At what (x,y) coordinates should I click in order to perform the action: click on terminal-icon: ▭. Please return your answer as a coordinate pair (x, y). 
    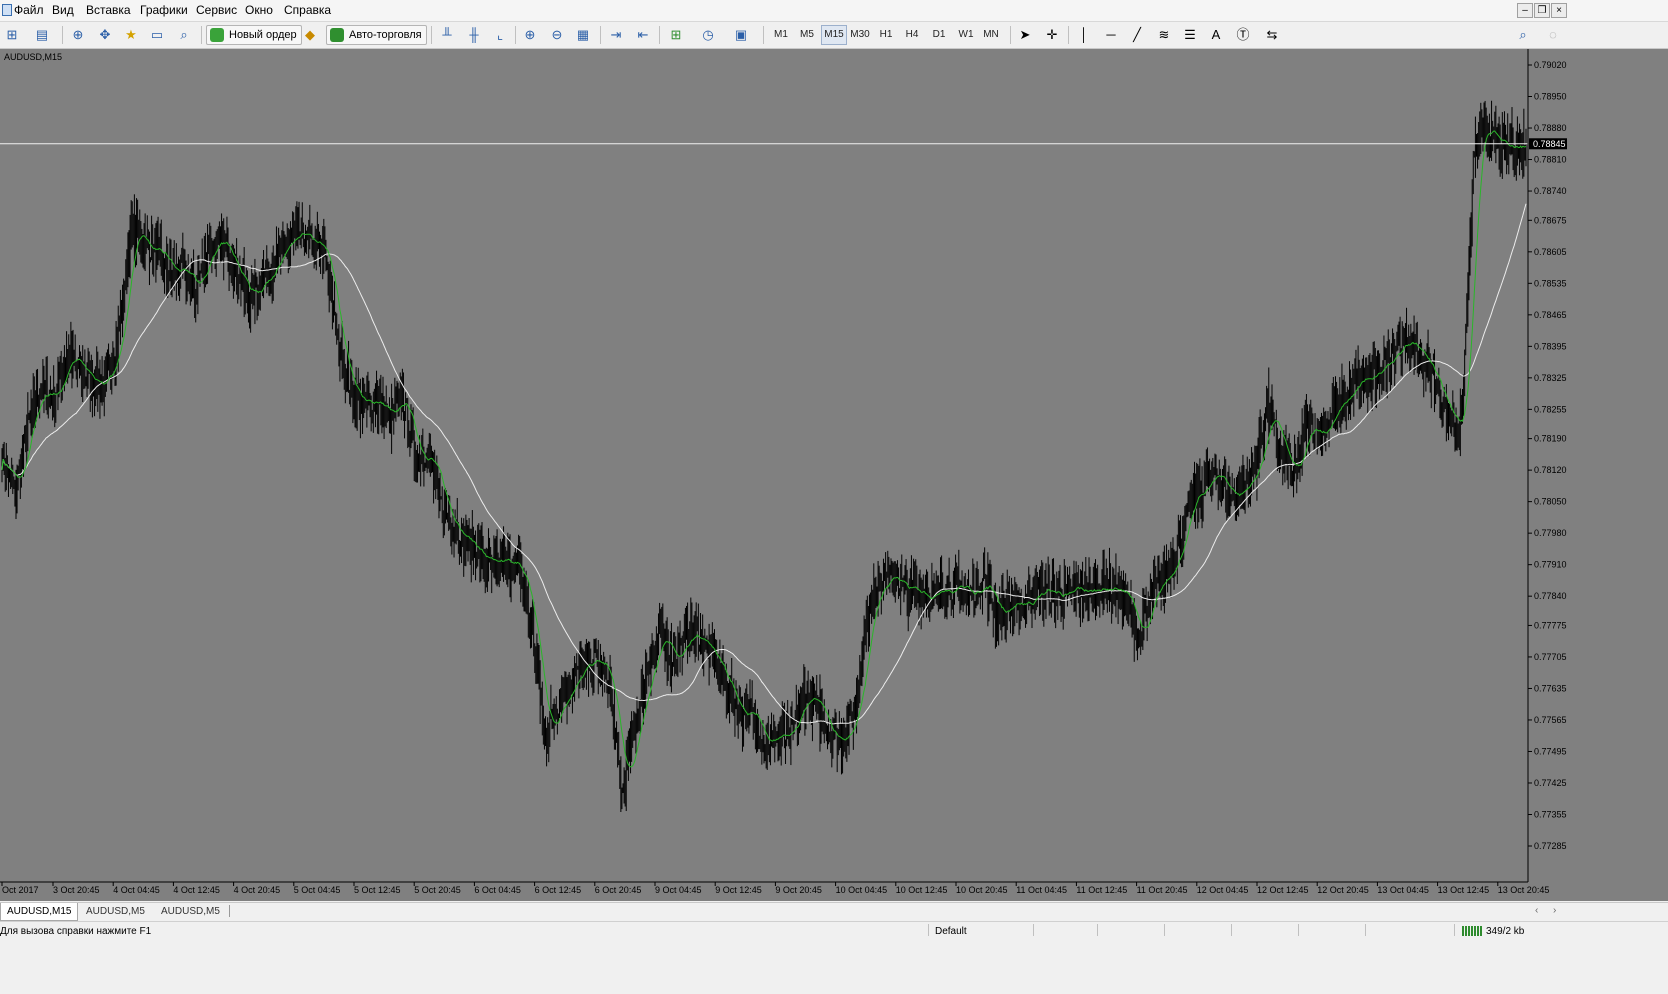
    Looking at the image, I should click on (157, 35).